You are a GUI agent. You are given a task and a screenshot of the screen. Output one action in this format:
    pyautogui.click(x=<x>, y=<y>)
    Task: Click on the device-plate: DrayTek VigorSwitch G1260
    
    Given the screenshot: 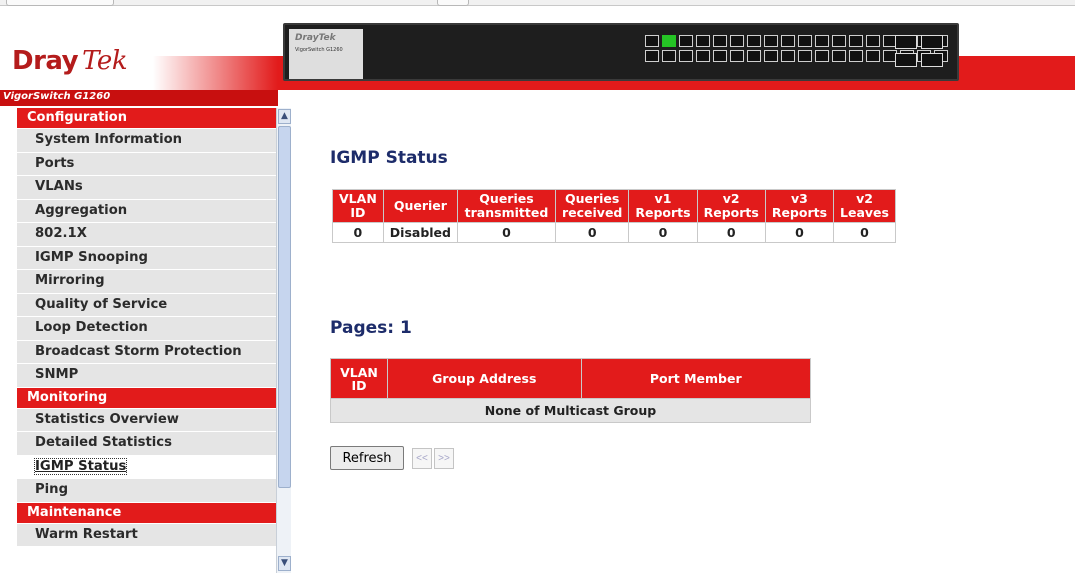 What is the action you would take?
    pyautogui.click(x=326, y=54)
    